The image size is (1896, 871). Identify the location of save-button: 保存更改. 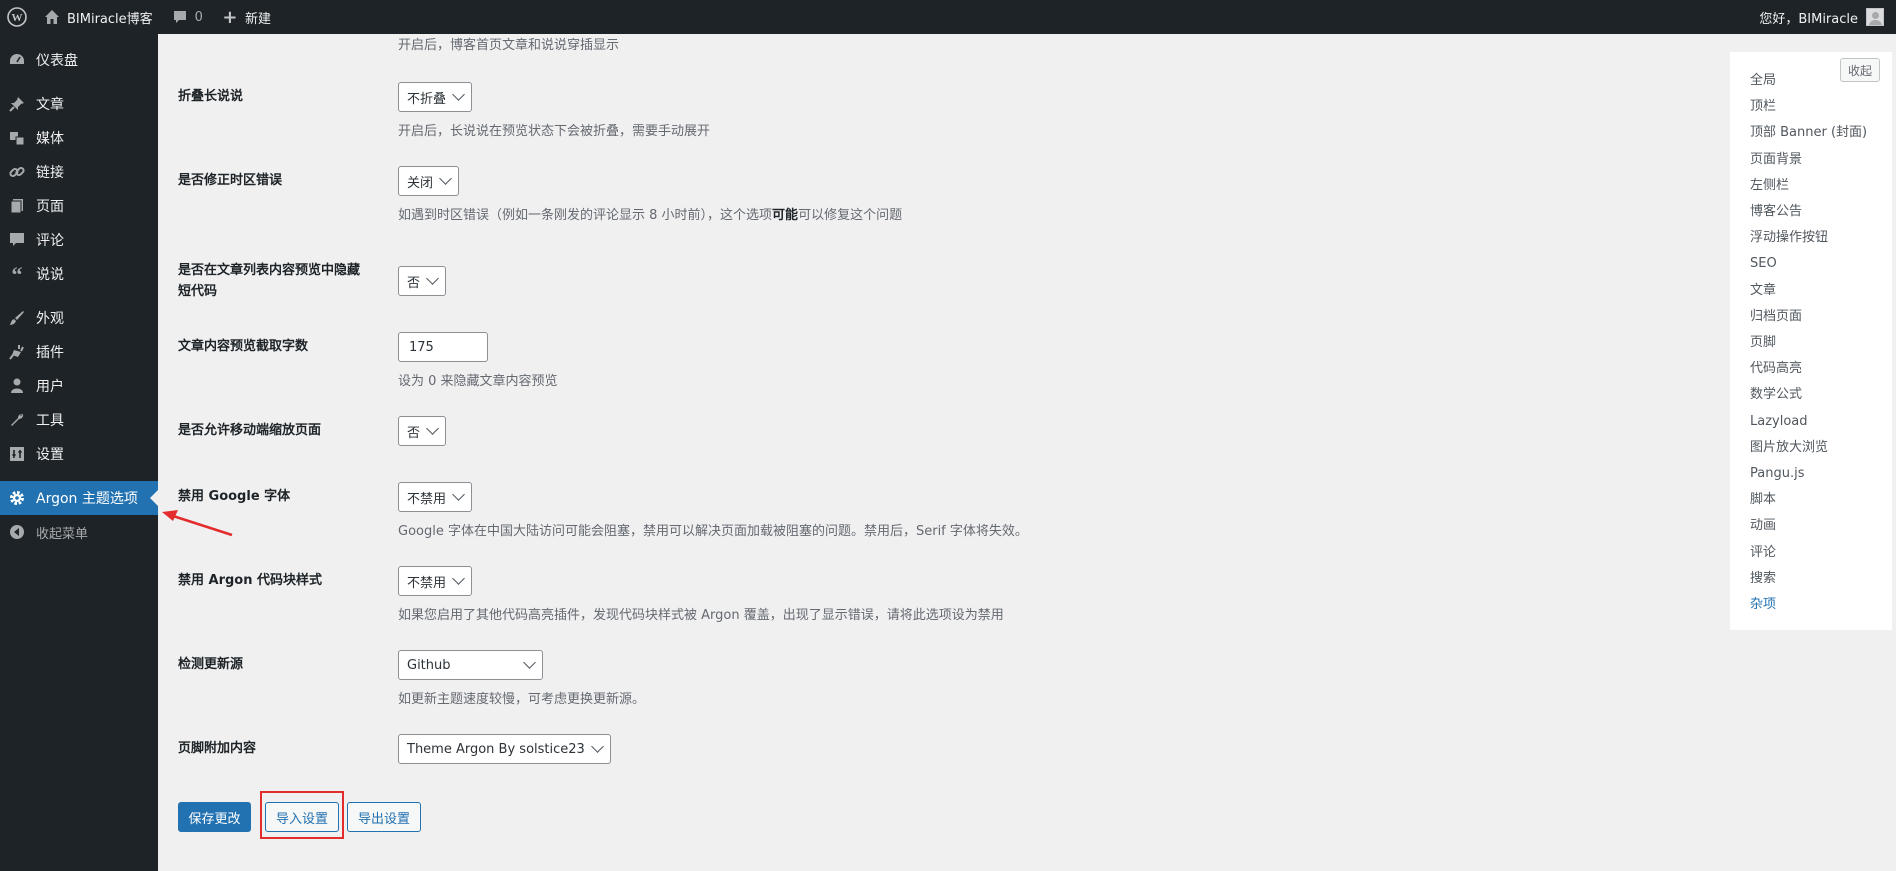
(214, 817).